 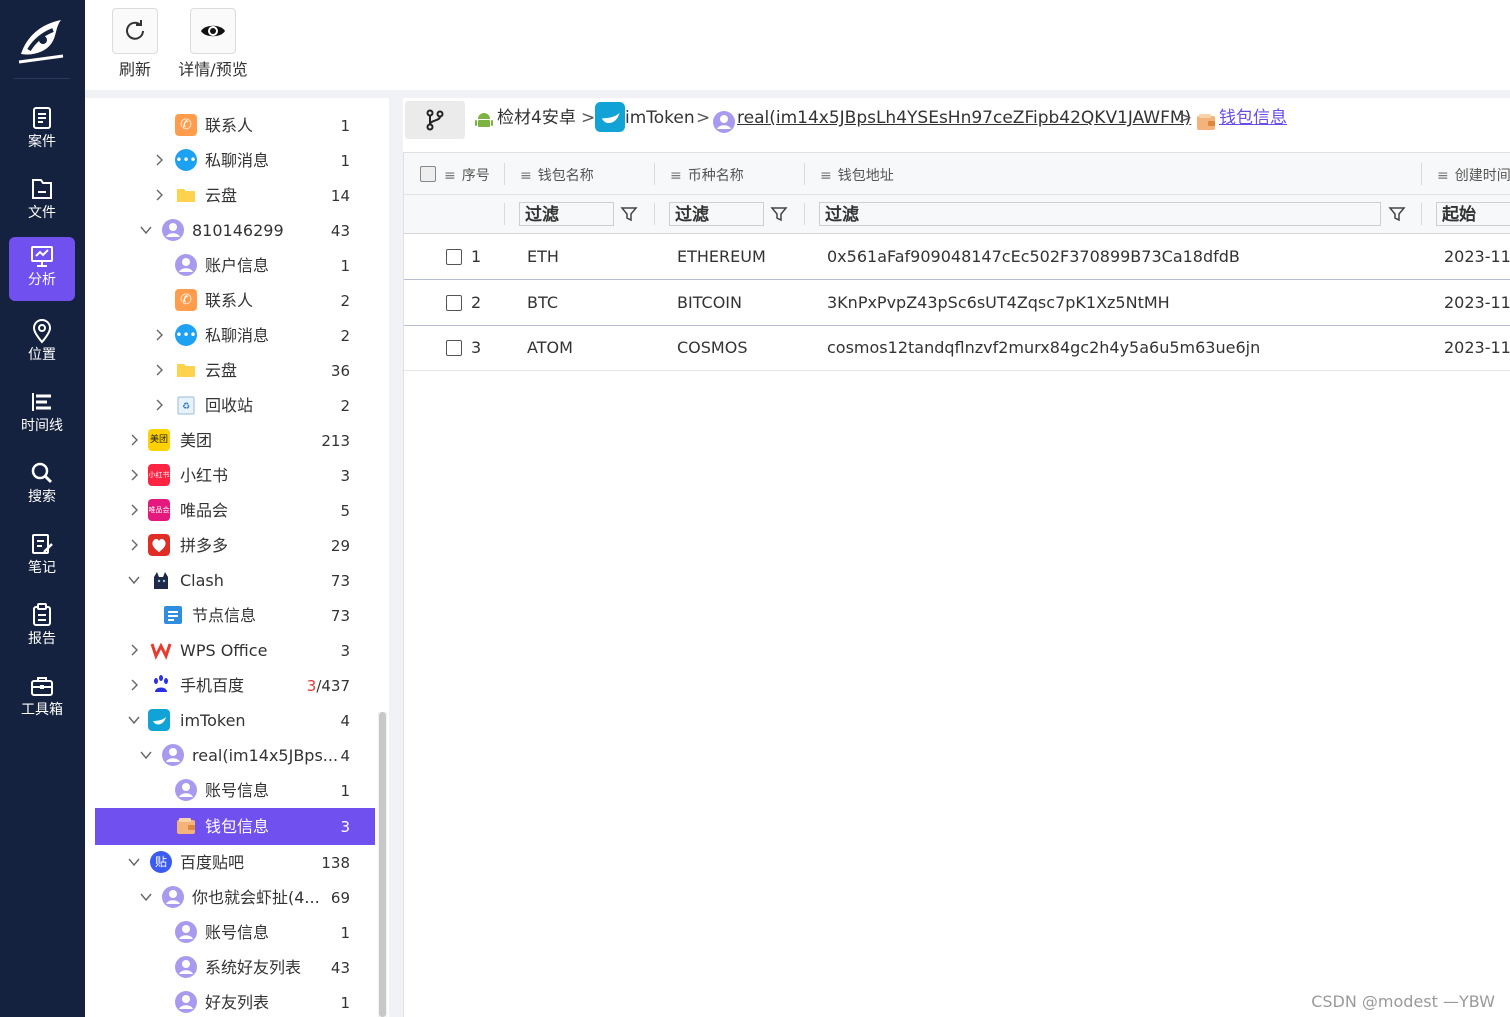 I want to click on nav-note: 笔记, so click(x=42, y=557).